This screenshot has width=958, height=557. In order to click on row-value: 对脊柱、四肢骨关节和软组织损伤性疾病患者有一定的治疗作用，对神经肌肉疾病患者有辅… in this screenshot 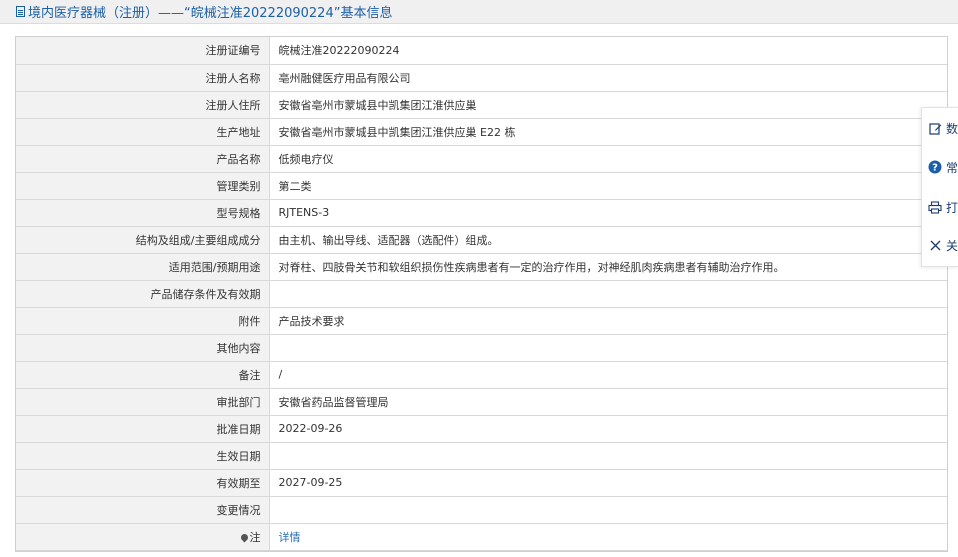, I will do `click(608, 267)`.